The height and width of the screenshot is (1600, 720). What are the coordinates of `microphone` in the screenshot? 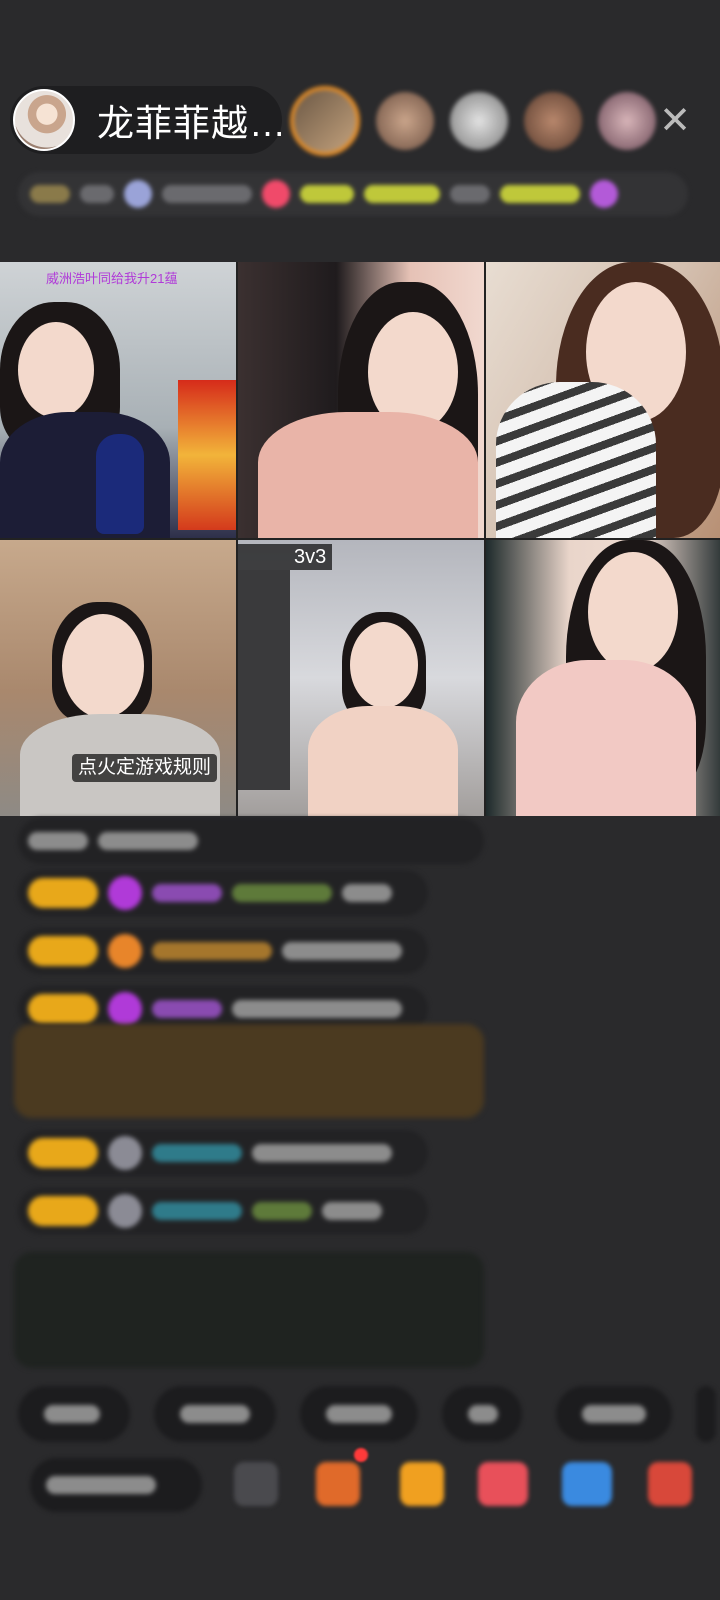 It's located at (120, 484).